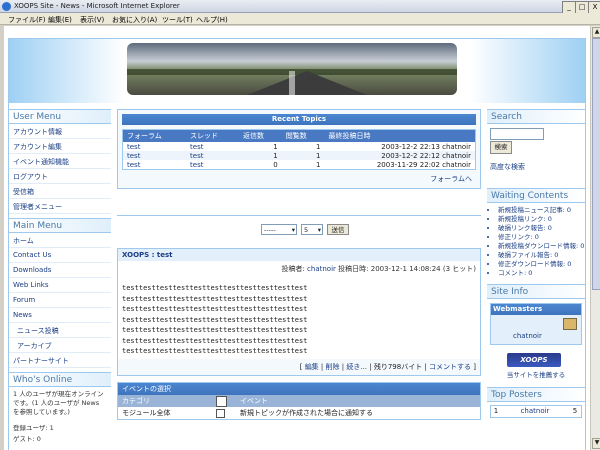 The height and width of the screenshot is (450, 600). What do you see at coordinates (596, 32) in the screenshot?
I see `scroll-up-icon: ▲` at bounding box center [596, 32].